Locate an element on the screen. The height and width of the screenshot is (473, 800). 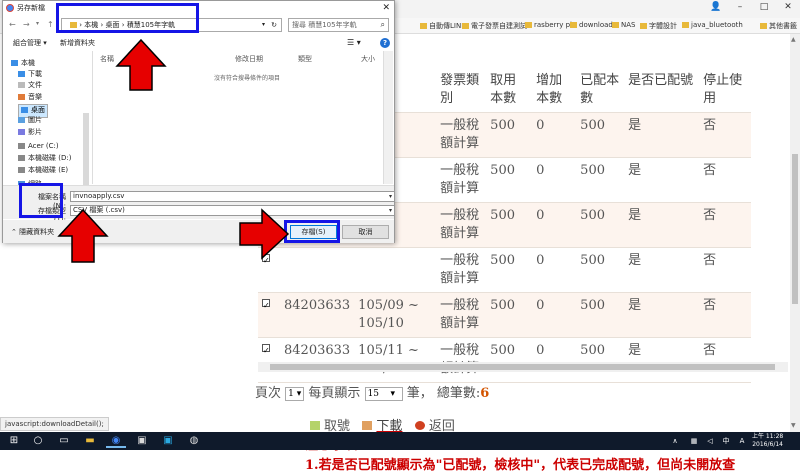
horizontal-scrollbar is located at coordinates (523, 367).